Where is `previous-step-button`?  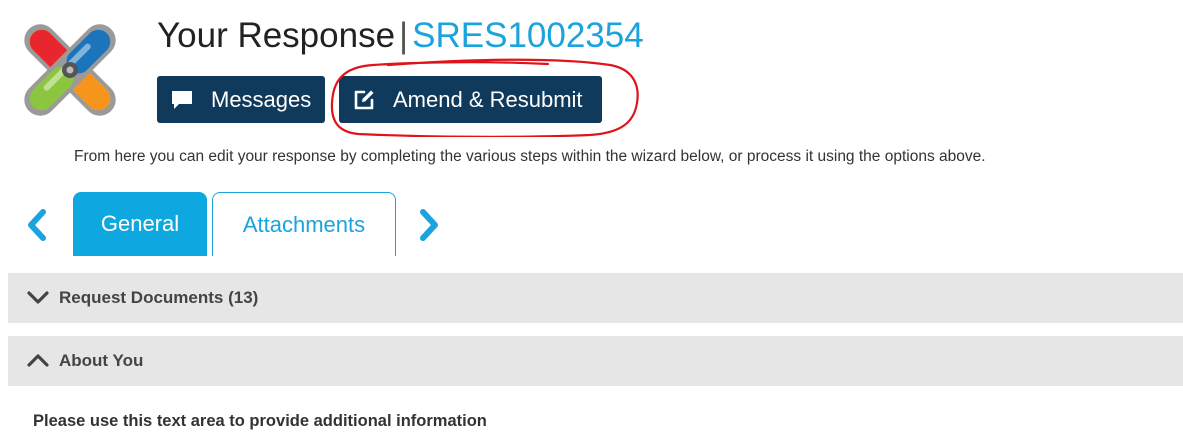 previous-step-button is located at coordinates (37, 225).